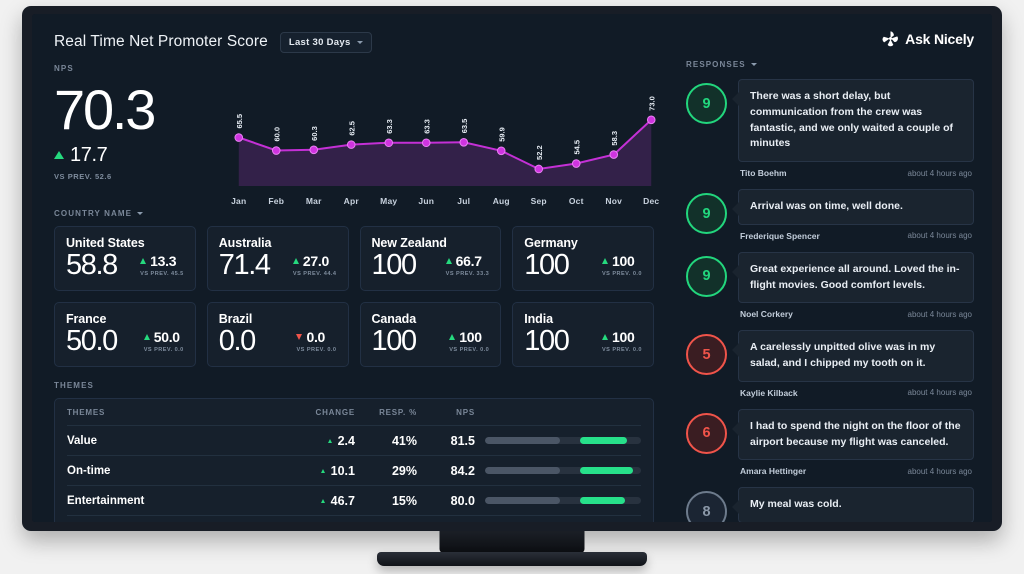 This screenshot has width=1024, height=574. What do you see at coordinates (313, 201) in the screenshot?
I see `x-tick-label: Mar` at bounding box center [313, 201].